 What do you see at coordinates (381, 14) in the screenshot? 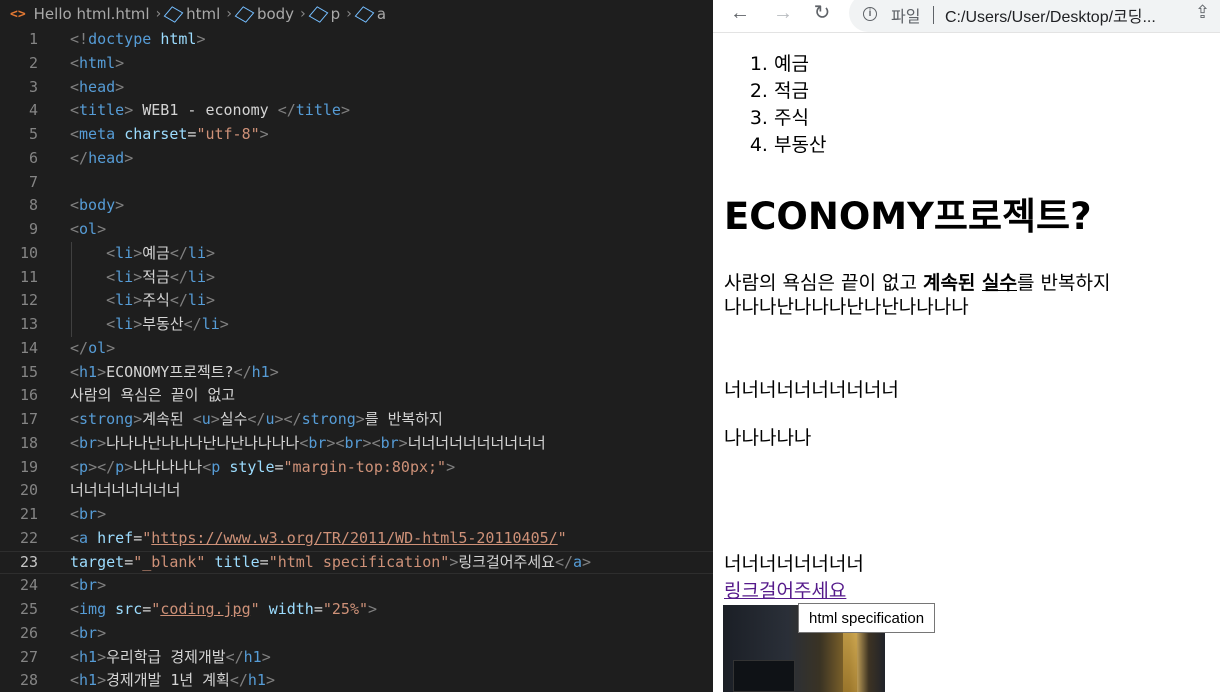
I see `breadcrumb-a: a` at bounding box center [381, 14].